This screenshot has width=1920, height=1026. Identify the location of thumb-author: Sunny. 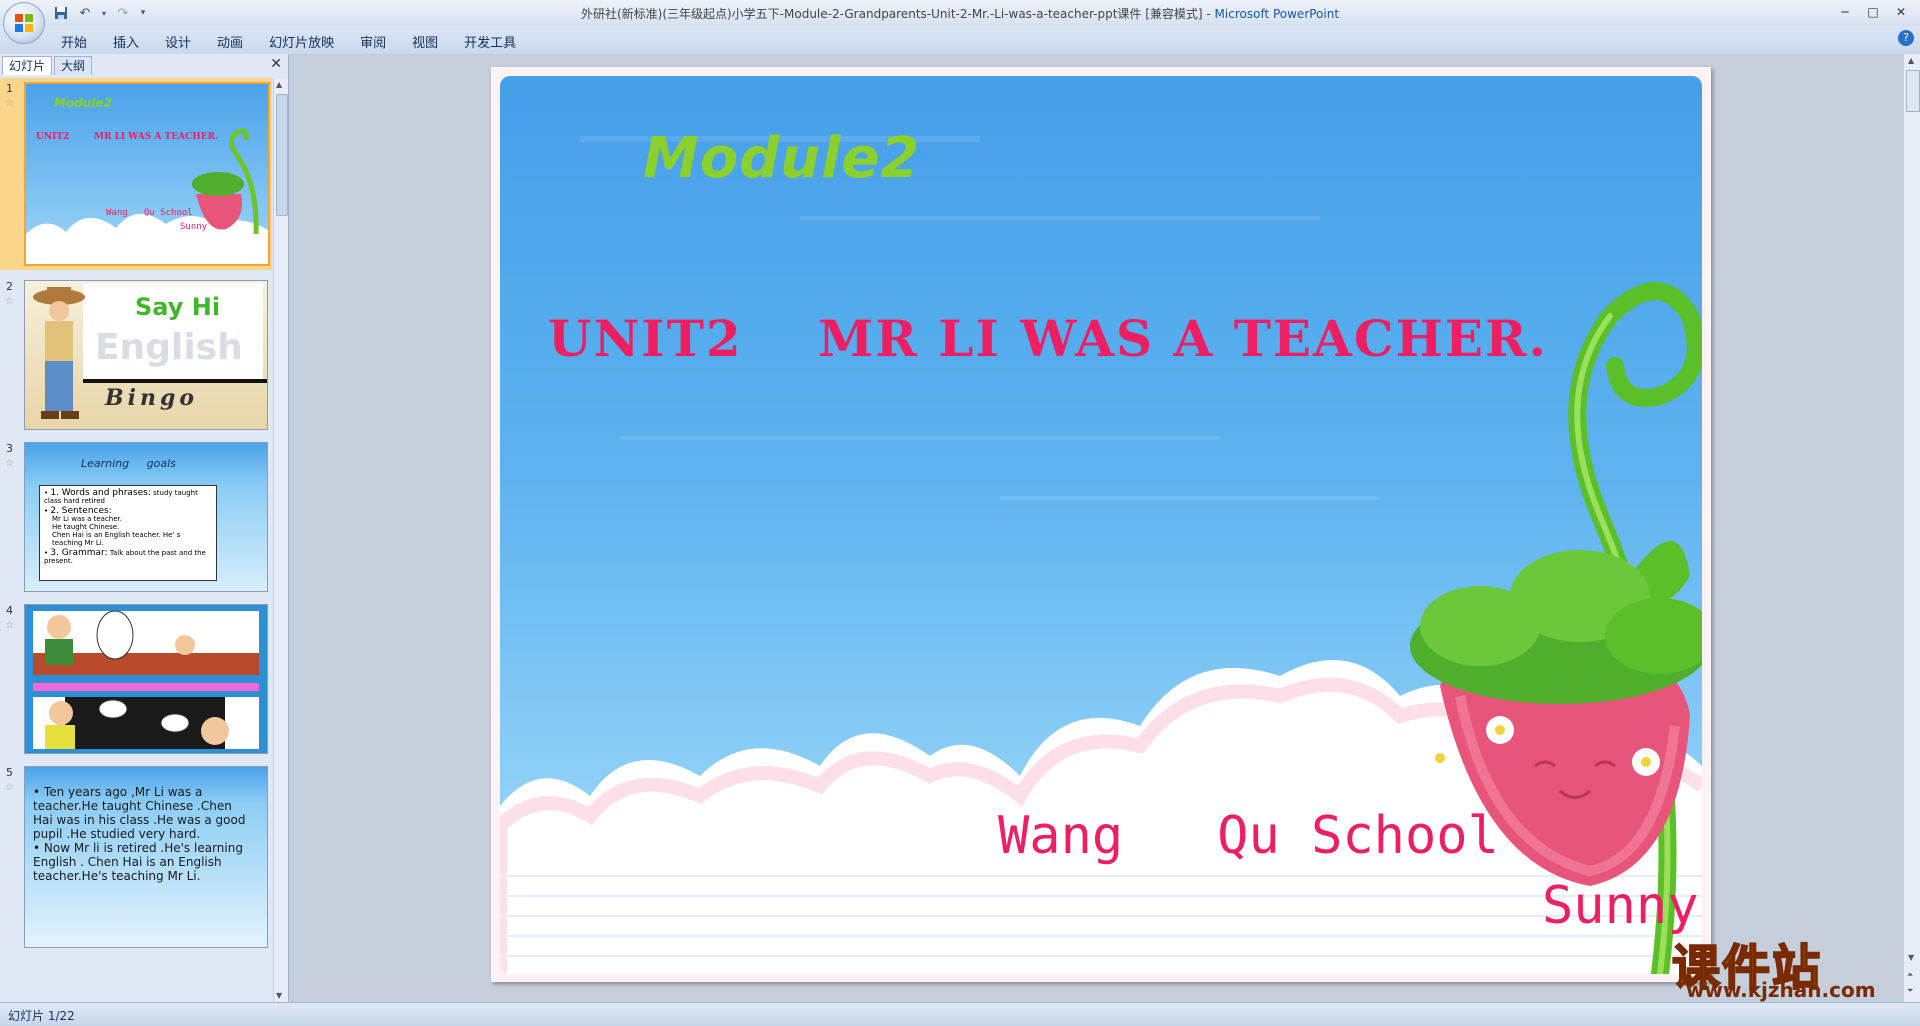
(194, 227).